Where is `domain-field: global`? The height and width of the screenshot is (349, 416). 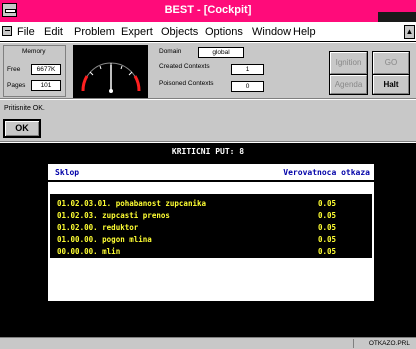
domain-field: global is located at coordinates (221, 52).